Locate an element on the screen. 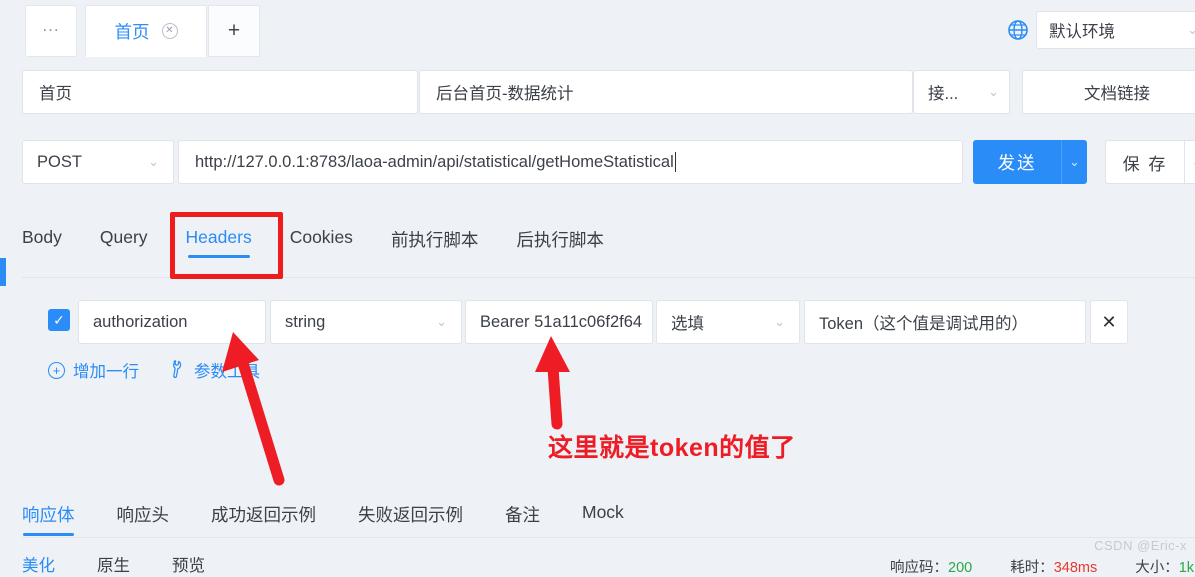 The height and width of the screenshot is (577, 1195). header-delete-button: ✕ is located at coordinates (1109, 322).